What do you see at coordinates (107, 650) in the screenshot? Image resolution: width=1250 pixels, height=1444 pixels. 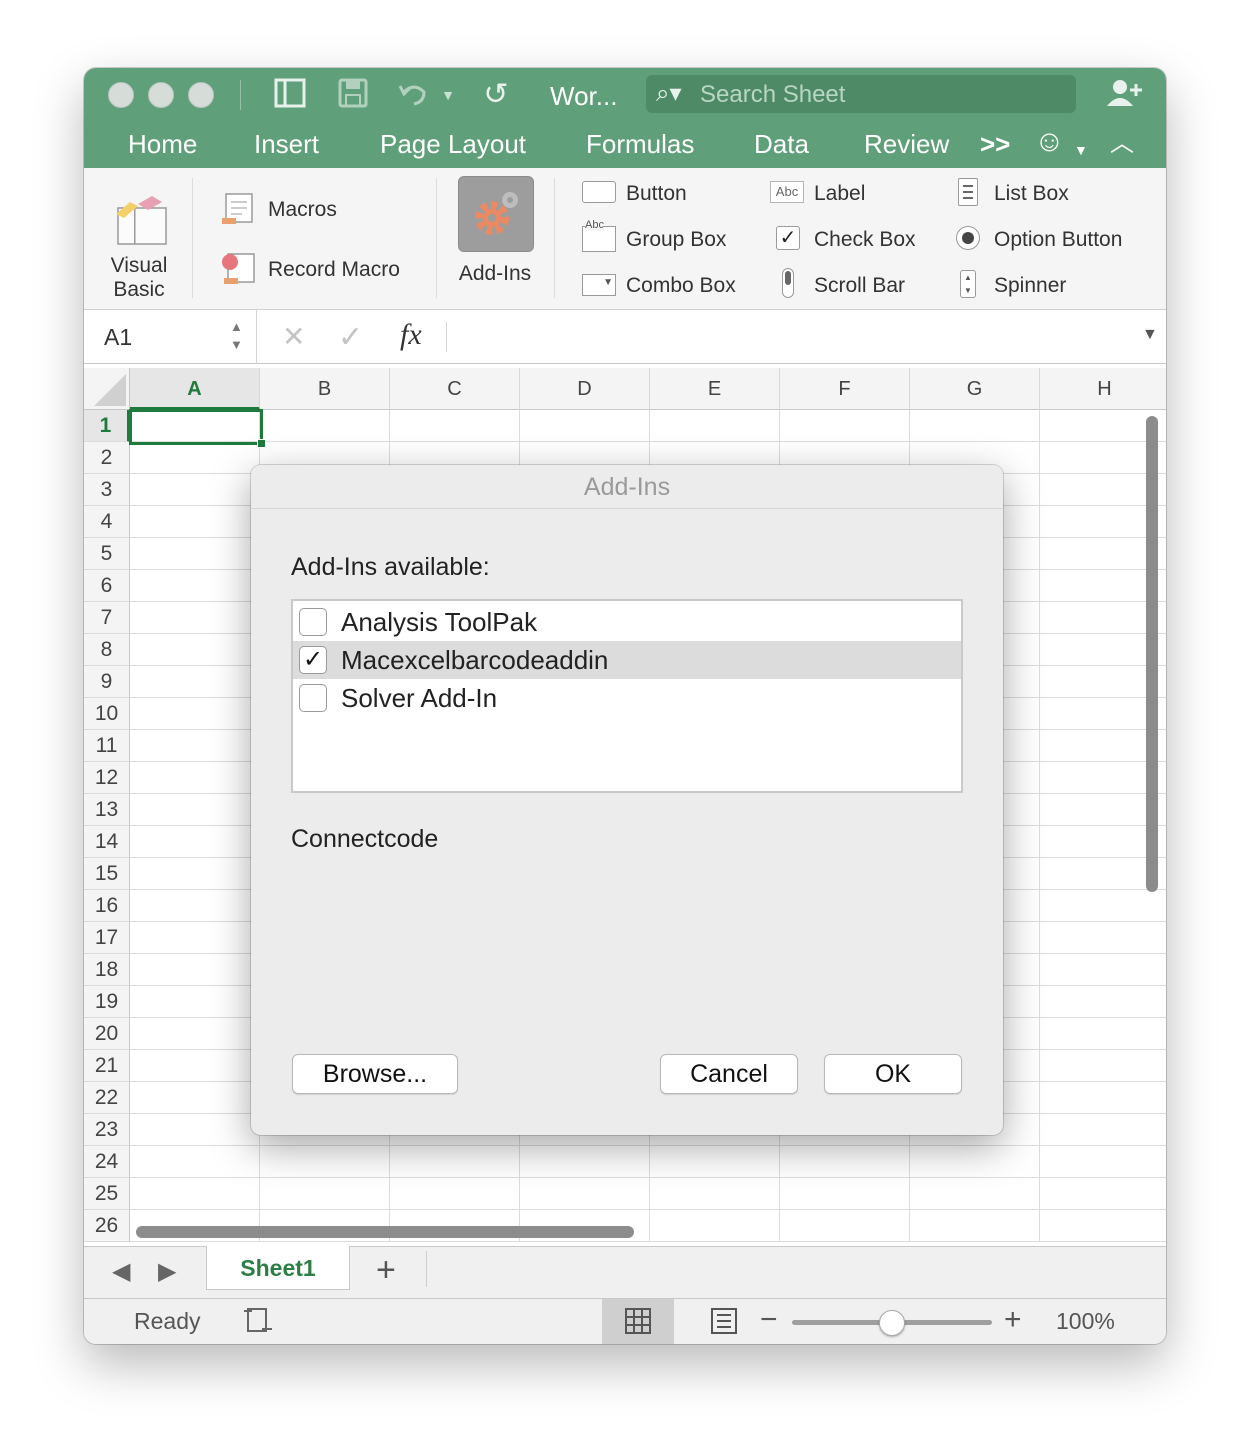 I see `row-header: 8` at bounding box center [107, 650].